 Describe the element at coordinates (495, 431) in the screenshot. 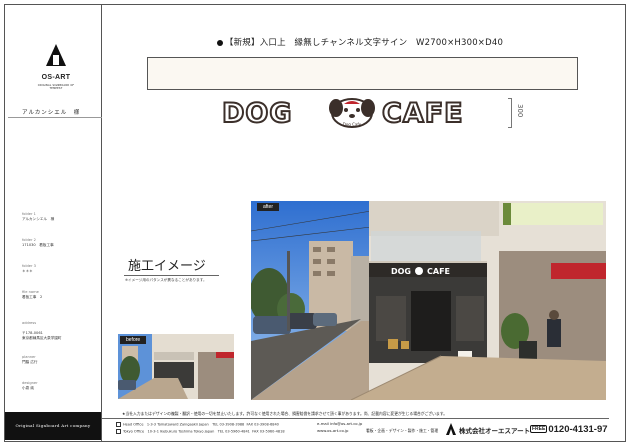

I see `footer-company: 株式会社オーエスアート` at that location.